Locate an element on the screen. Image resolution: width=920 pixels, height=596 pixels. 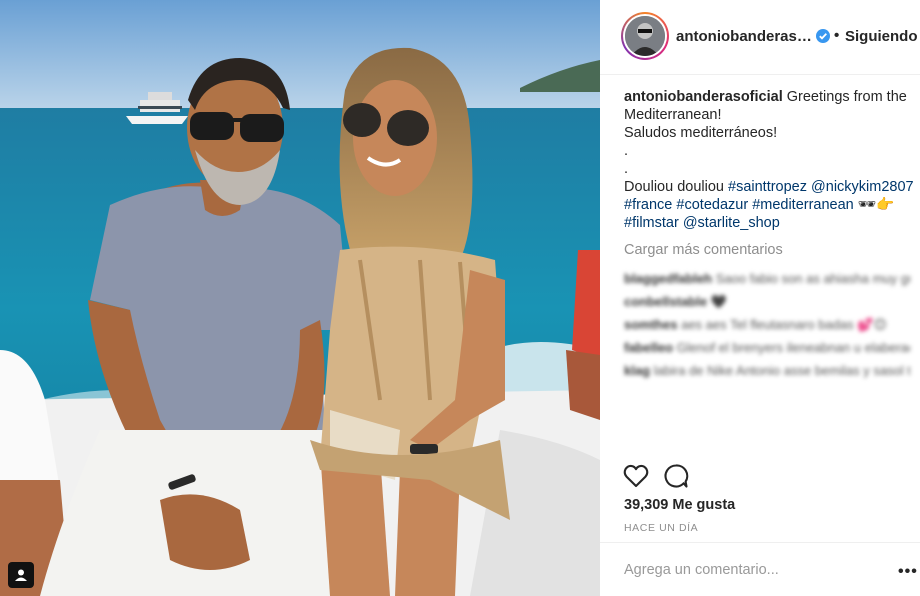
comment-row: conbellstable 🖤 is located at coordinates (675, 301).